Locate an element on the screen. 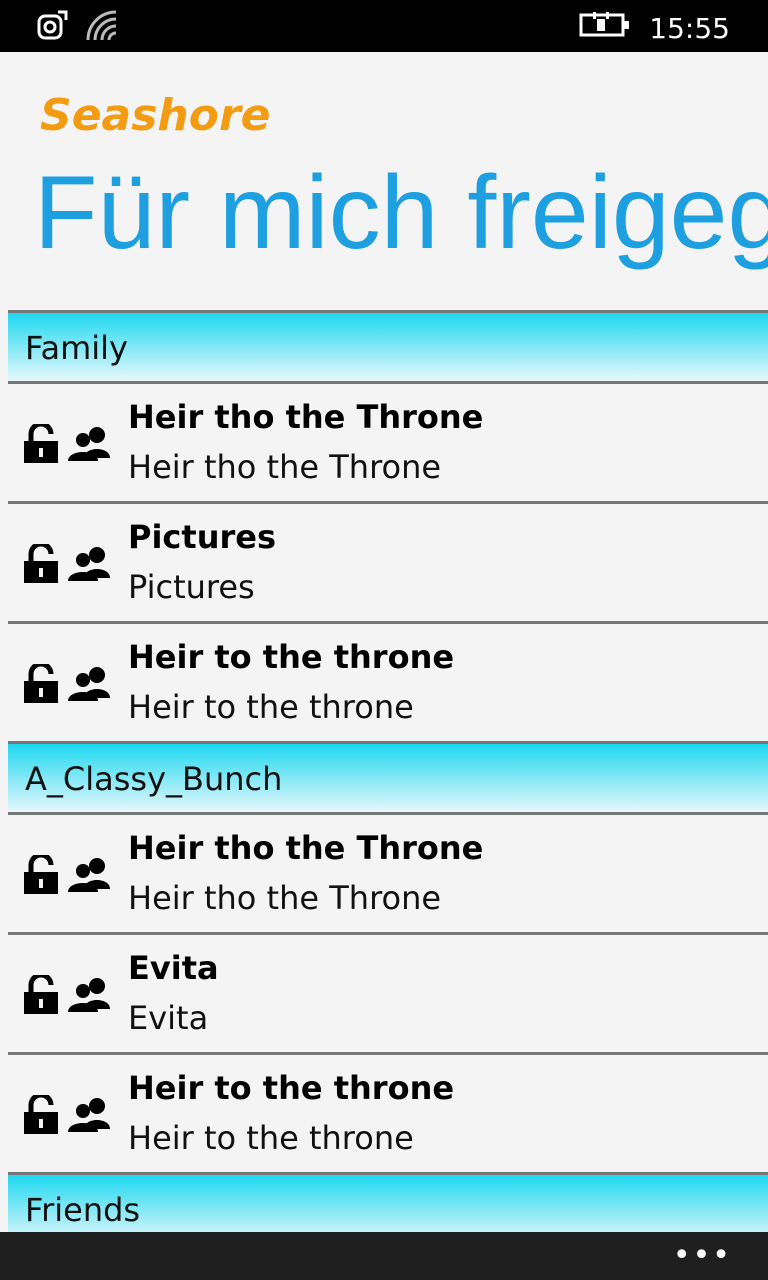 This screenshot has width=768, height=1280. list-item: Pictures Pictures is located at coordinates (388, 561).